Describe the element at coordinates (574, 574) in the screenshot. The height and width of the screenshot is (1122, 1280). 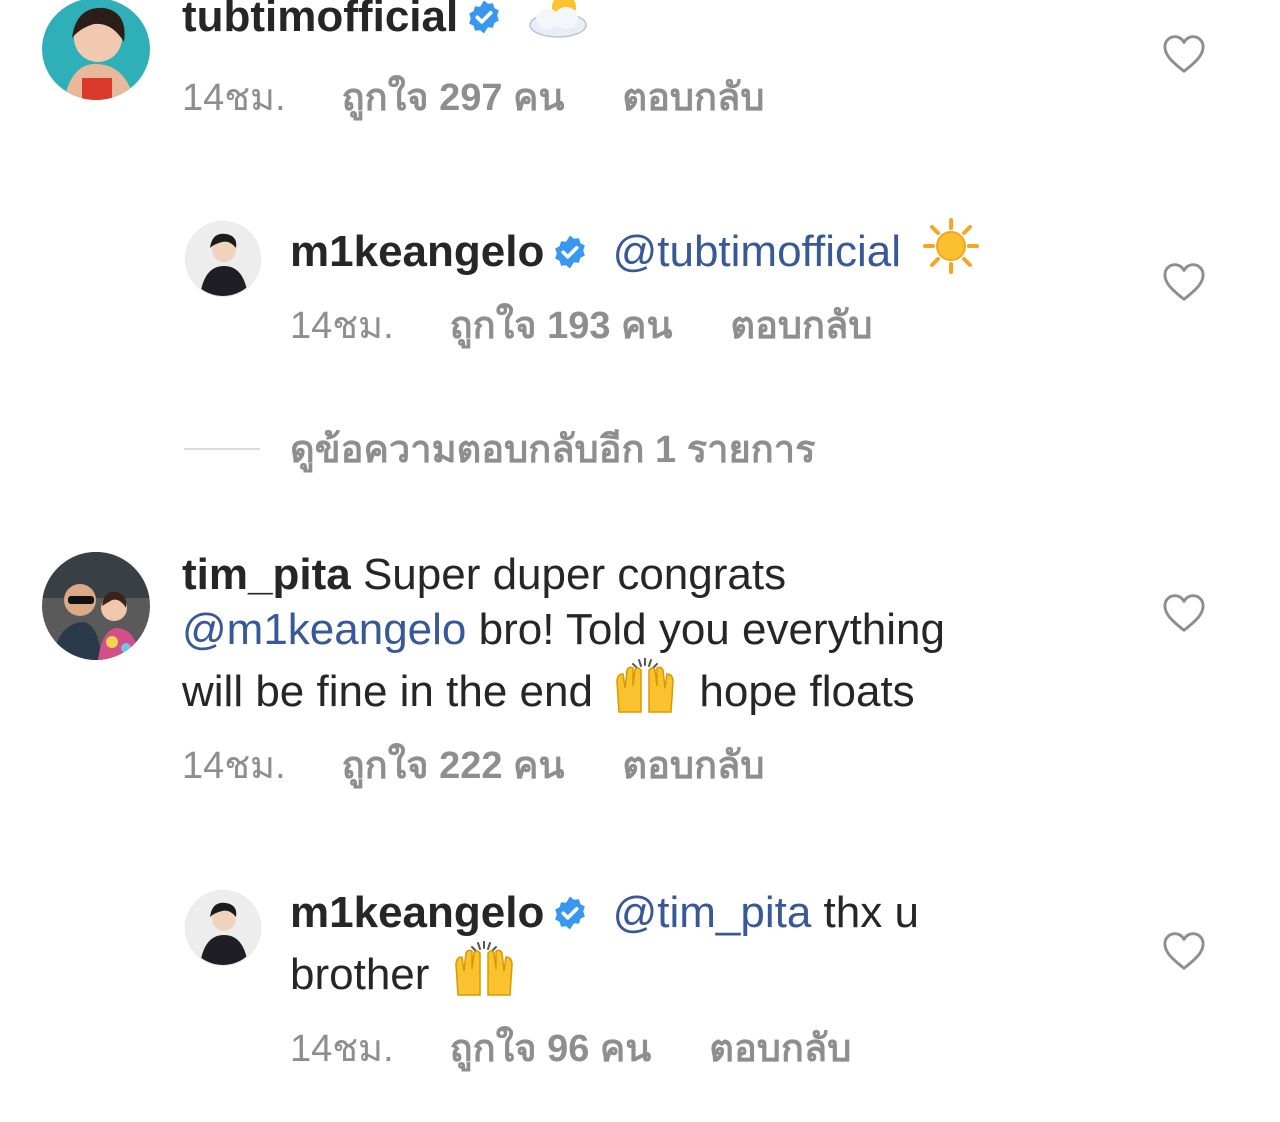
I see `comment-body: Super duper congrats` at that location.